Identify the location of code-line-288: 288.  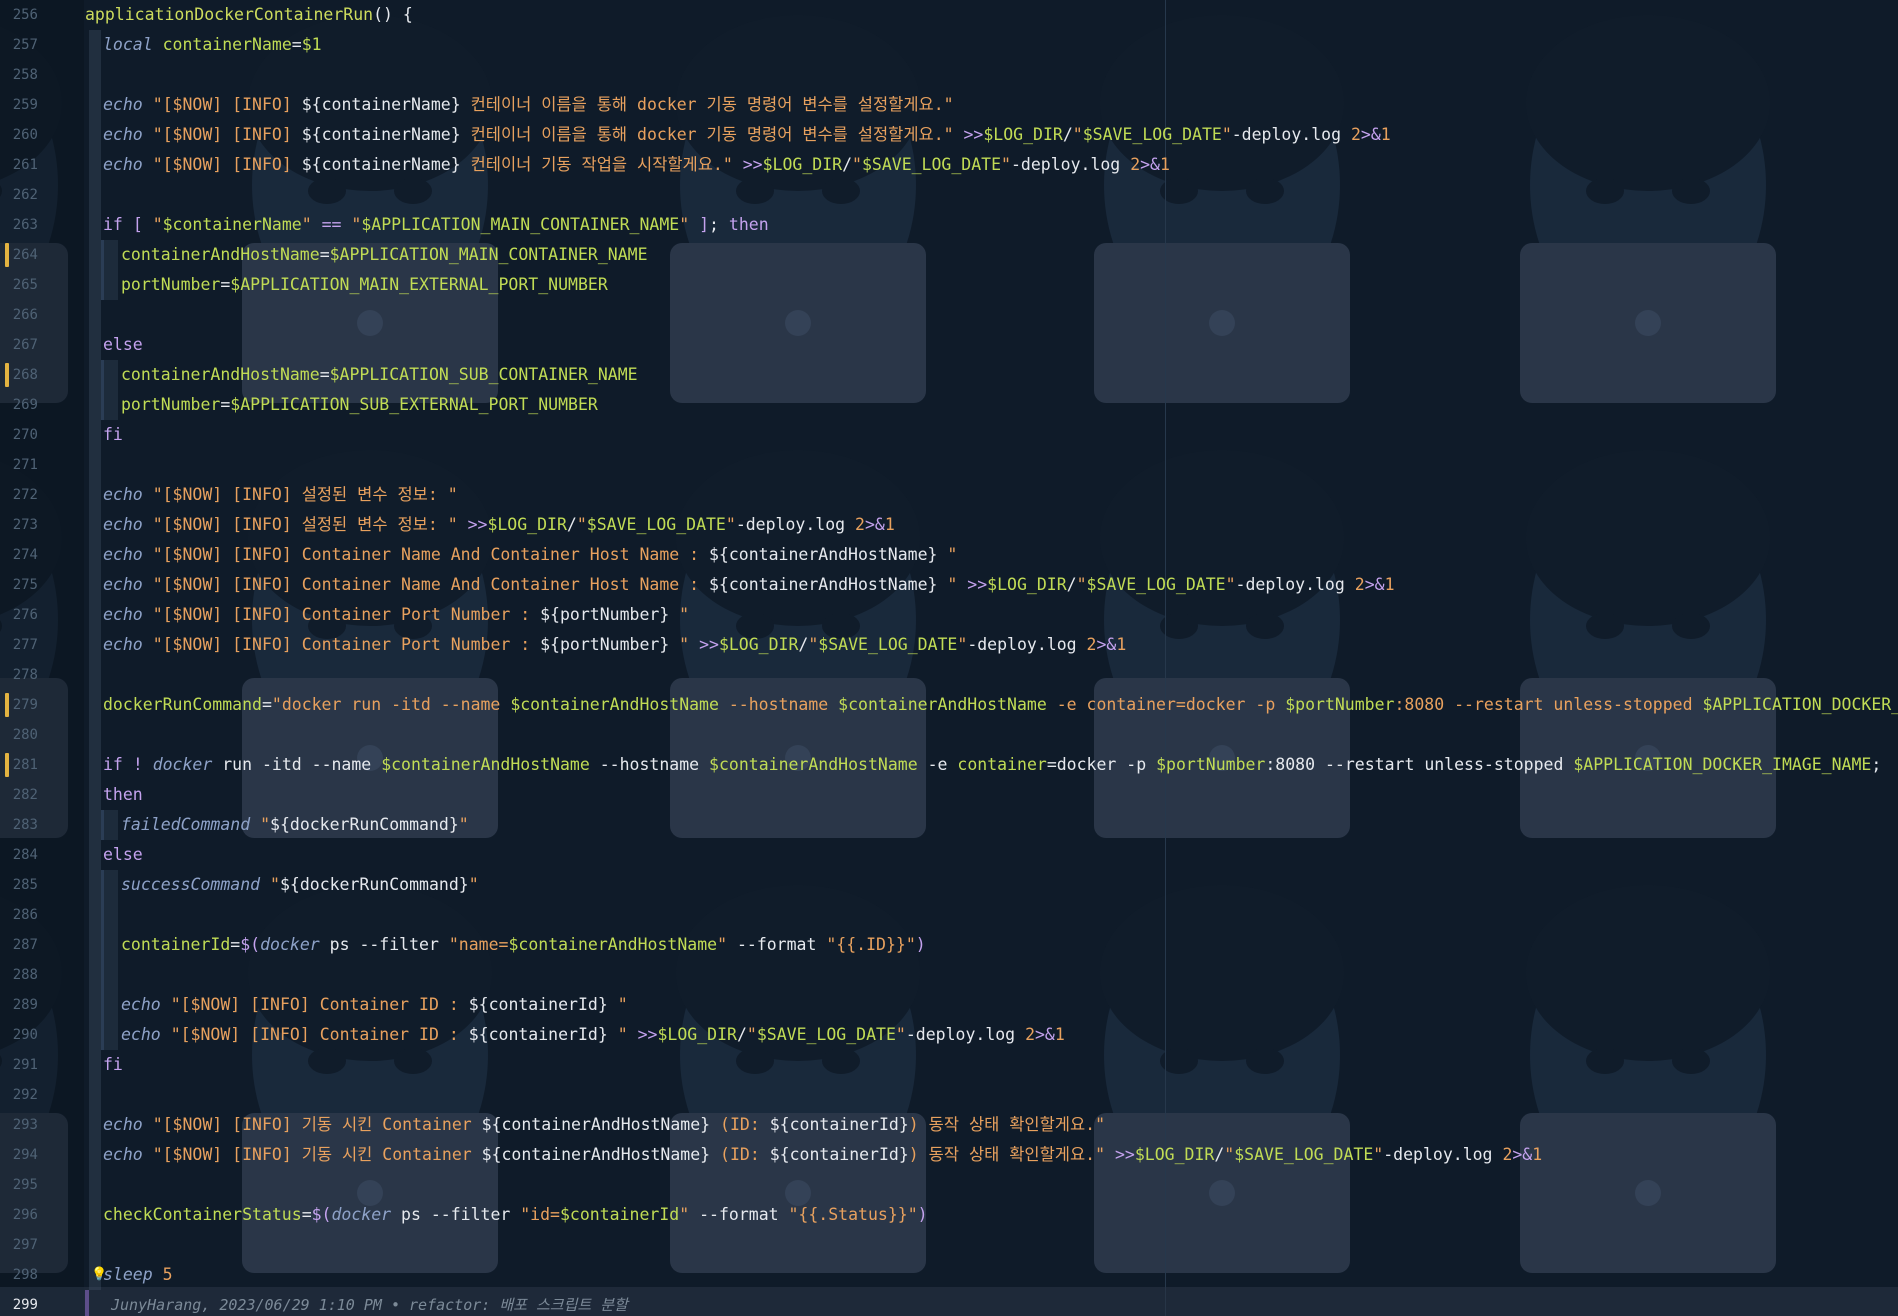
(949, 975).